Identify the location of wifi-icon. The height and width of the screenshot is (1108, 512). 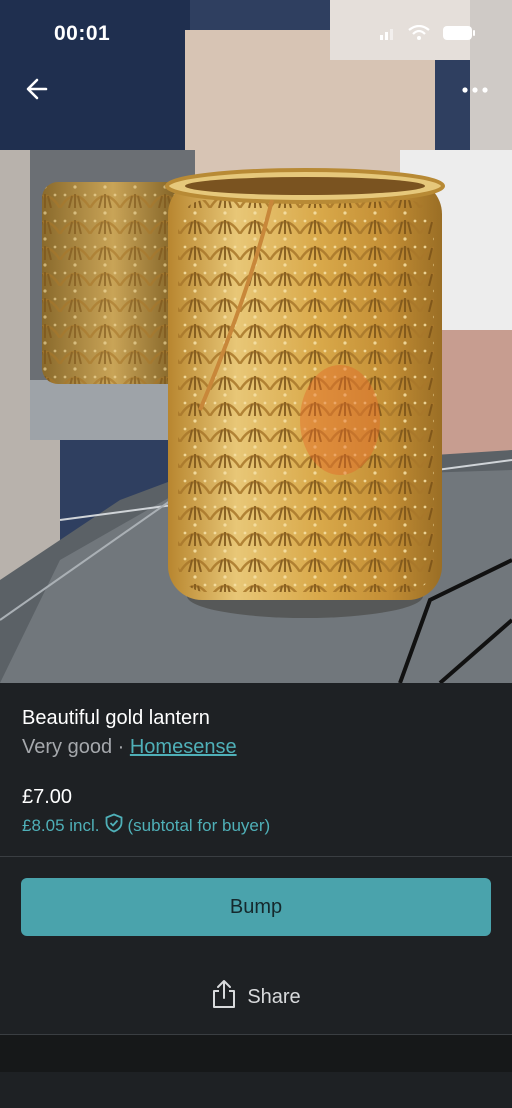
(419, 33).